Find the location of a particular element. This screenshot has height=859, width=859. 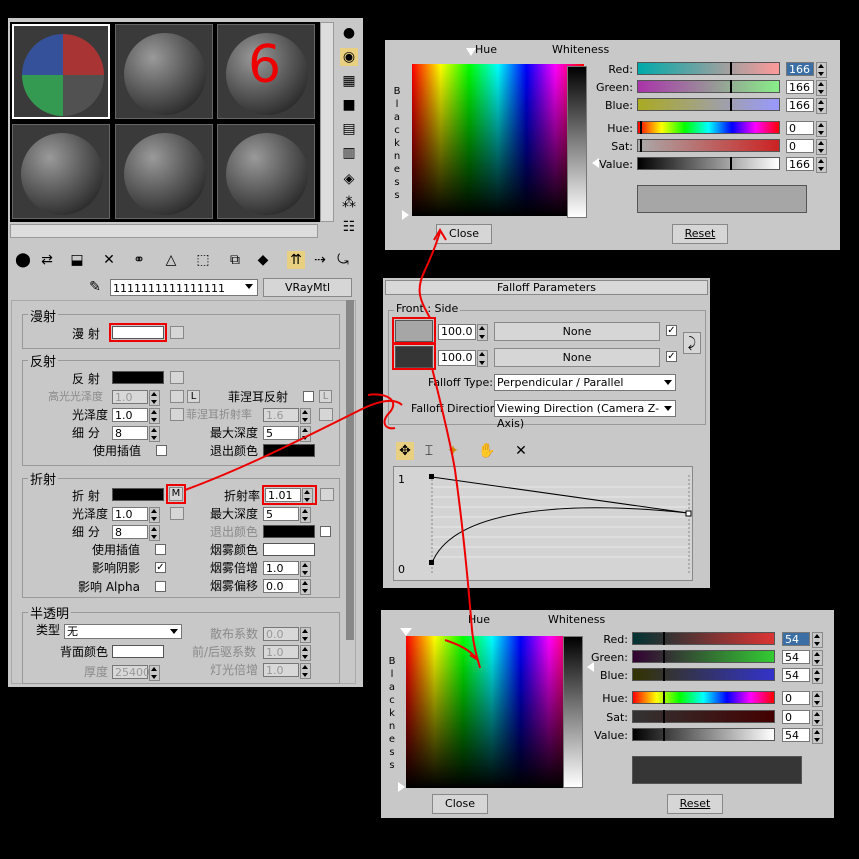

go-to-parent-icon: ⇈ is located at coordinates (296, 260).